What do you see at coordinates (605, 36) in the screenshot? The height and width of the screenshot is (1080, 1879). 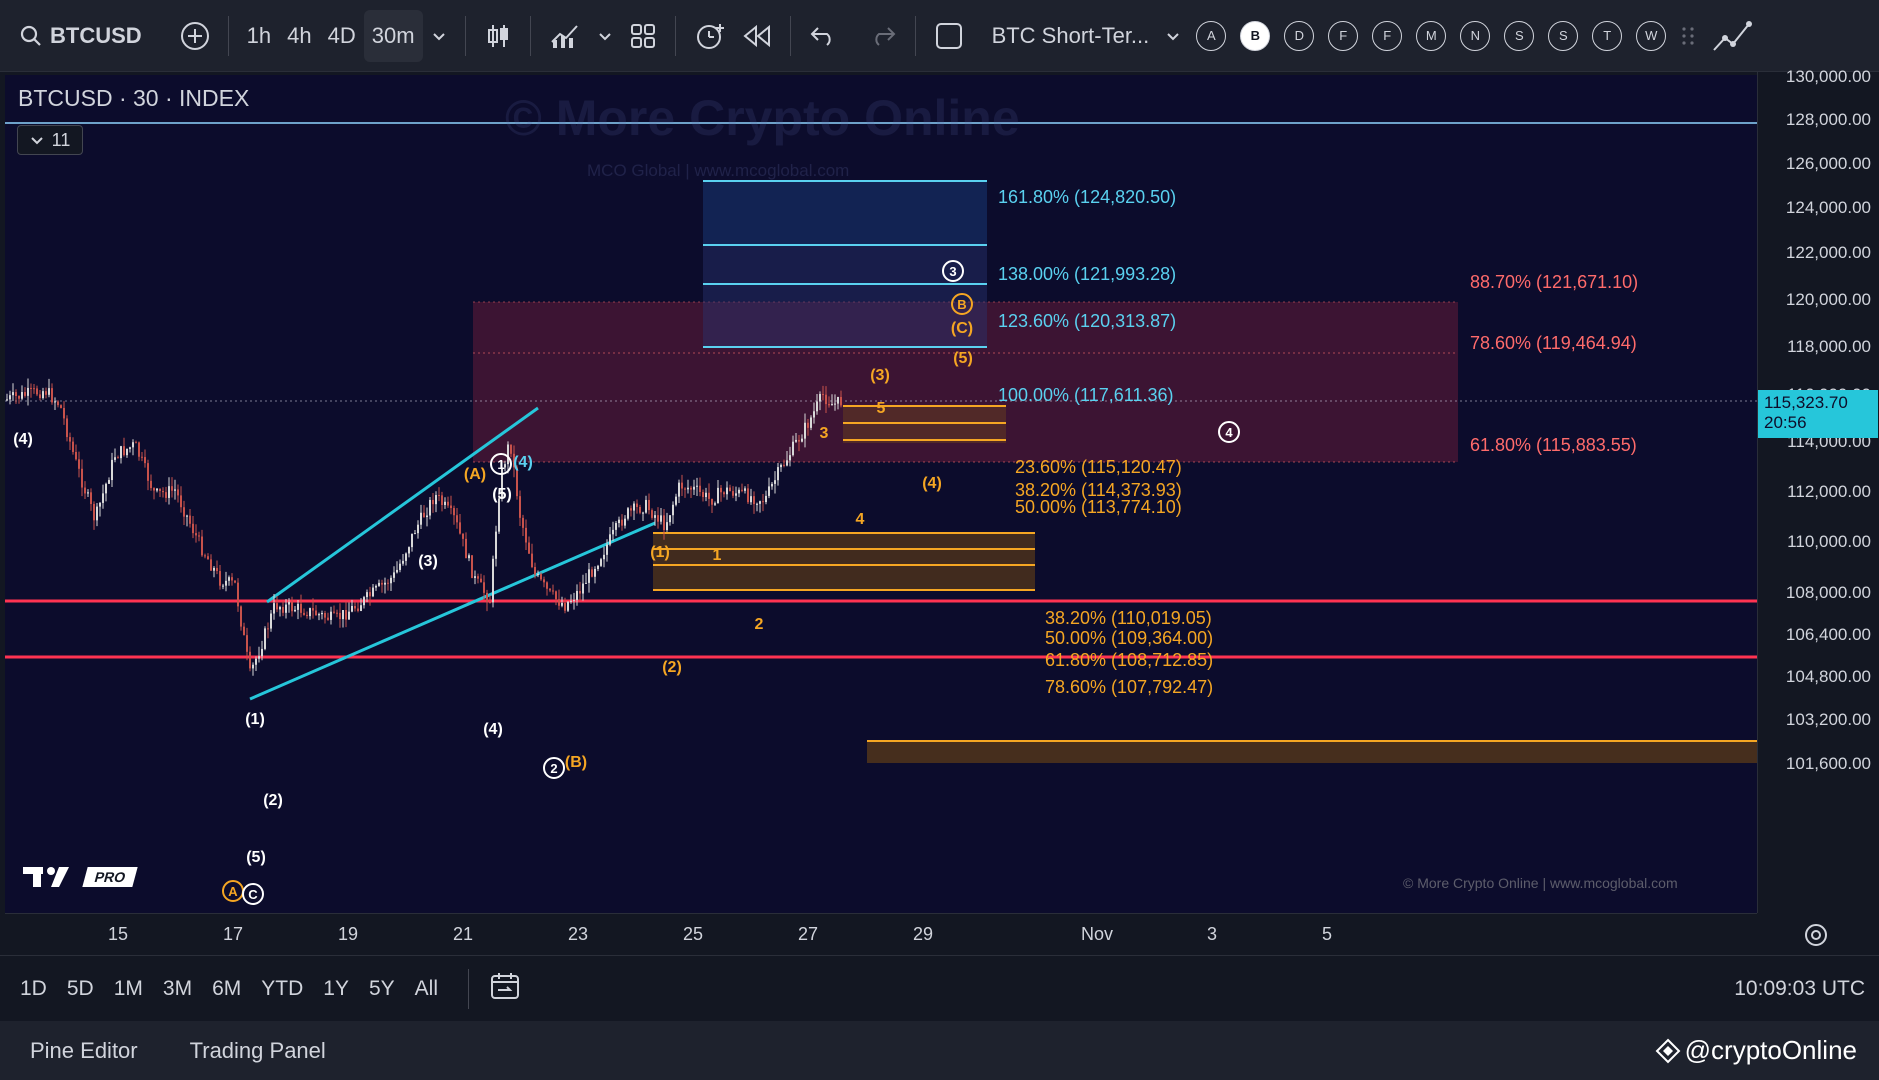 I see `indicators-dropdown` at bounding box center [605, 36].